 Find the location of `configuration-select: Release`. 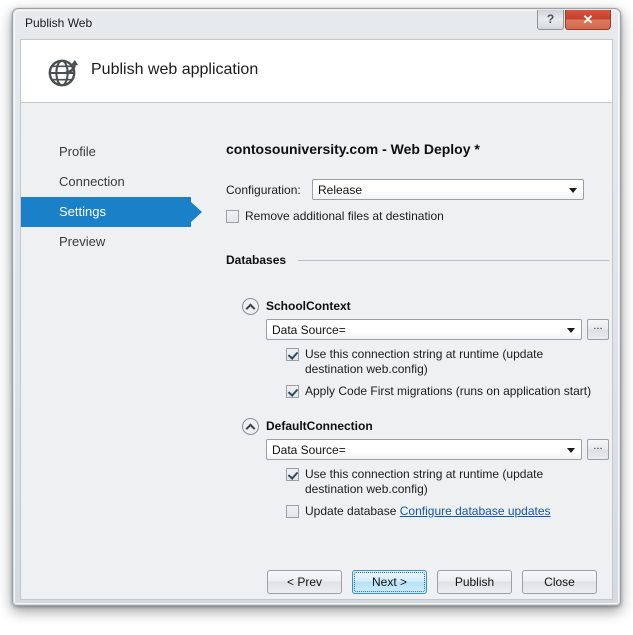

configuration-select: Release is located at coordinates (448, 189).